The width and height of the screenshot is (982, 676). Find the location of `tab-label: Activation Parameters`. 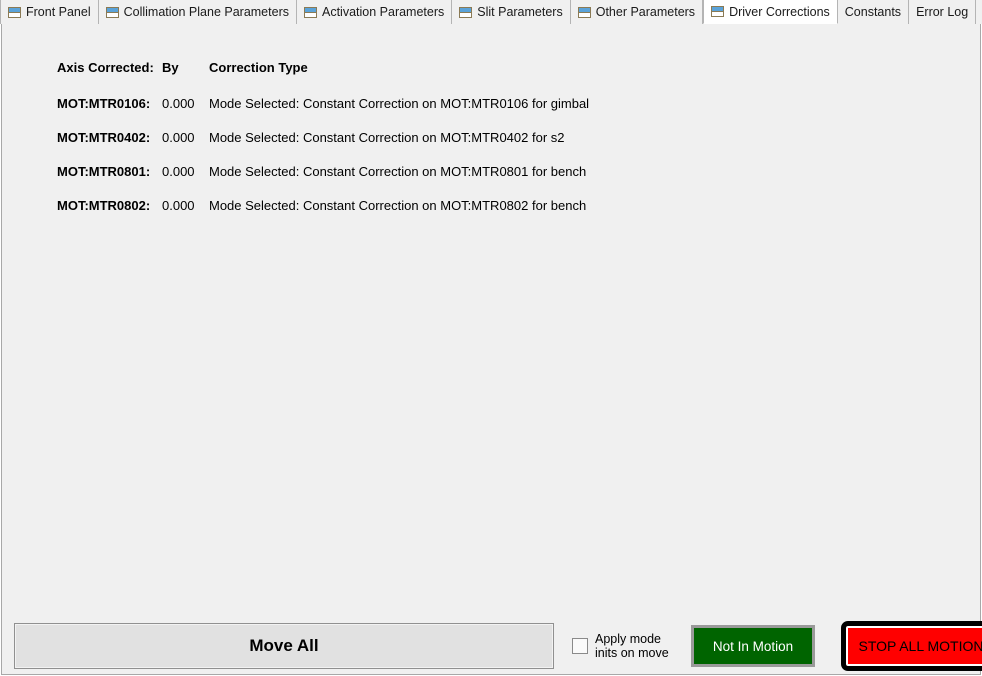

tab-label: Activation Parameters is located at coordinates (383, 12).